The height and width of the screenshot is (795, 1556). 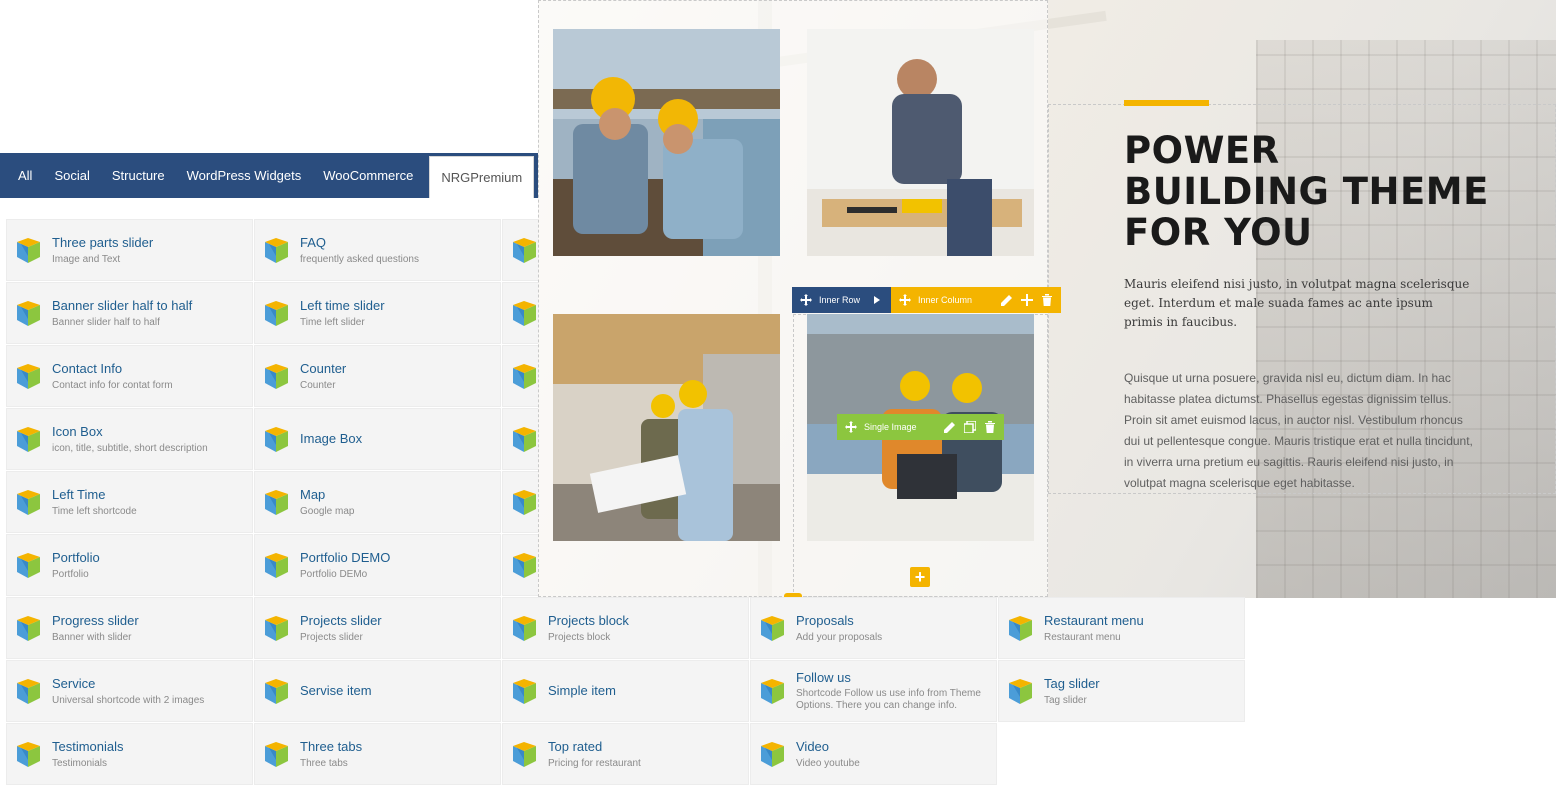 What do you see at coordinates (88, 746) in the screenshot?
I see `element-title: Testimonials` at bounding box center [88, 746].